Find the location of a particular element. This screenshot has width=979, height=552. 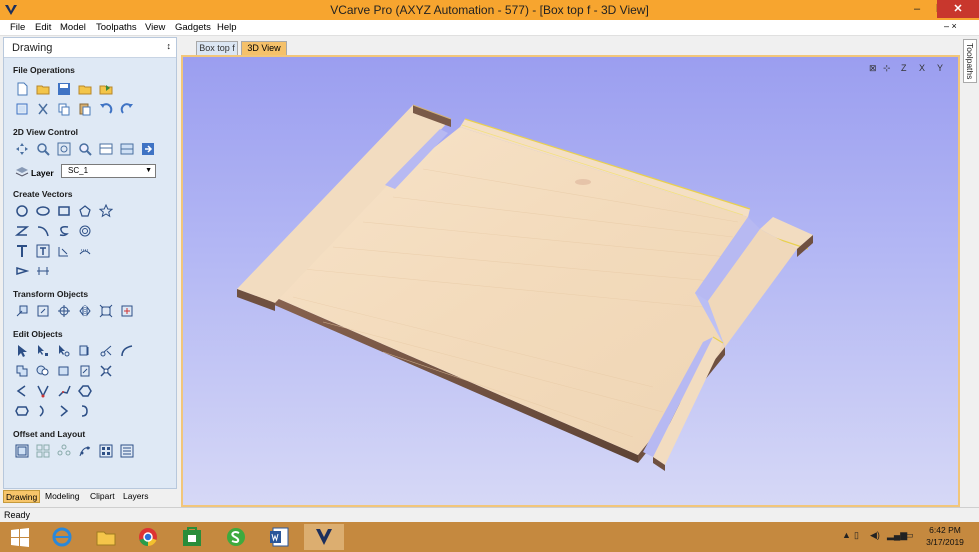

mdi-window-controls: – × is located at coordinates (950, 26).